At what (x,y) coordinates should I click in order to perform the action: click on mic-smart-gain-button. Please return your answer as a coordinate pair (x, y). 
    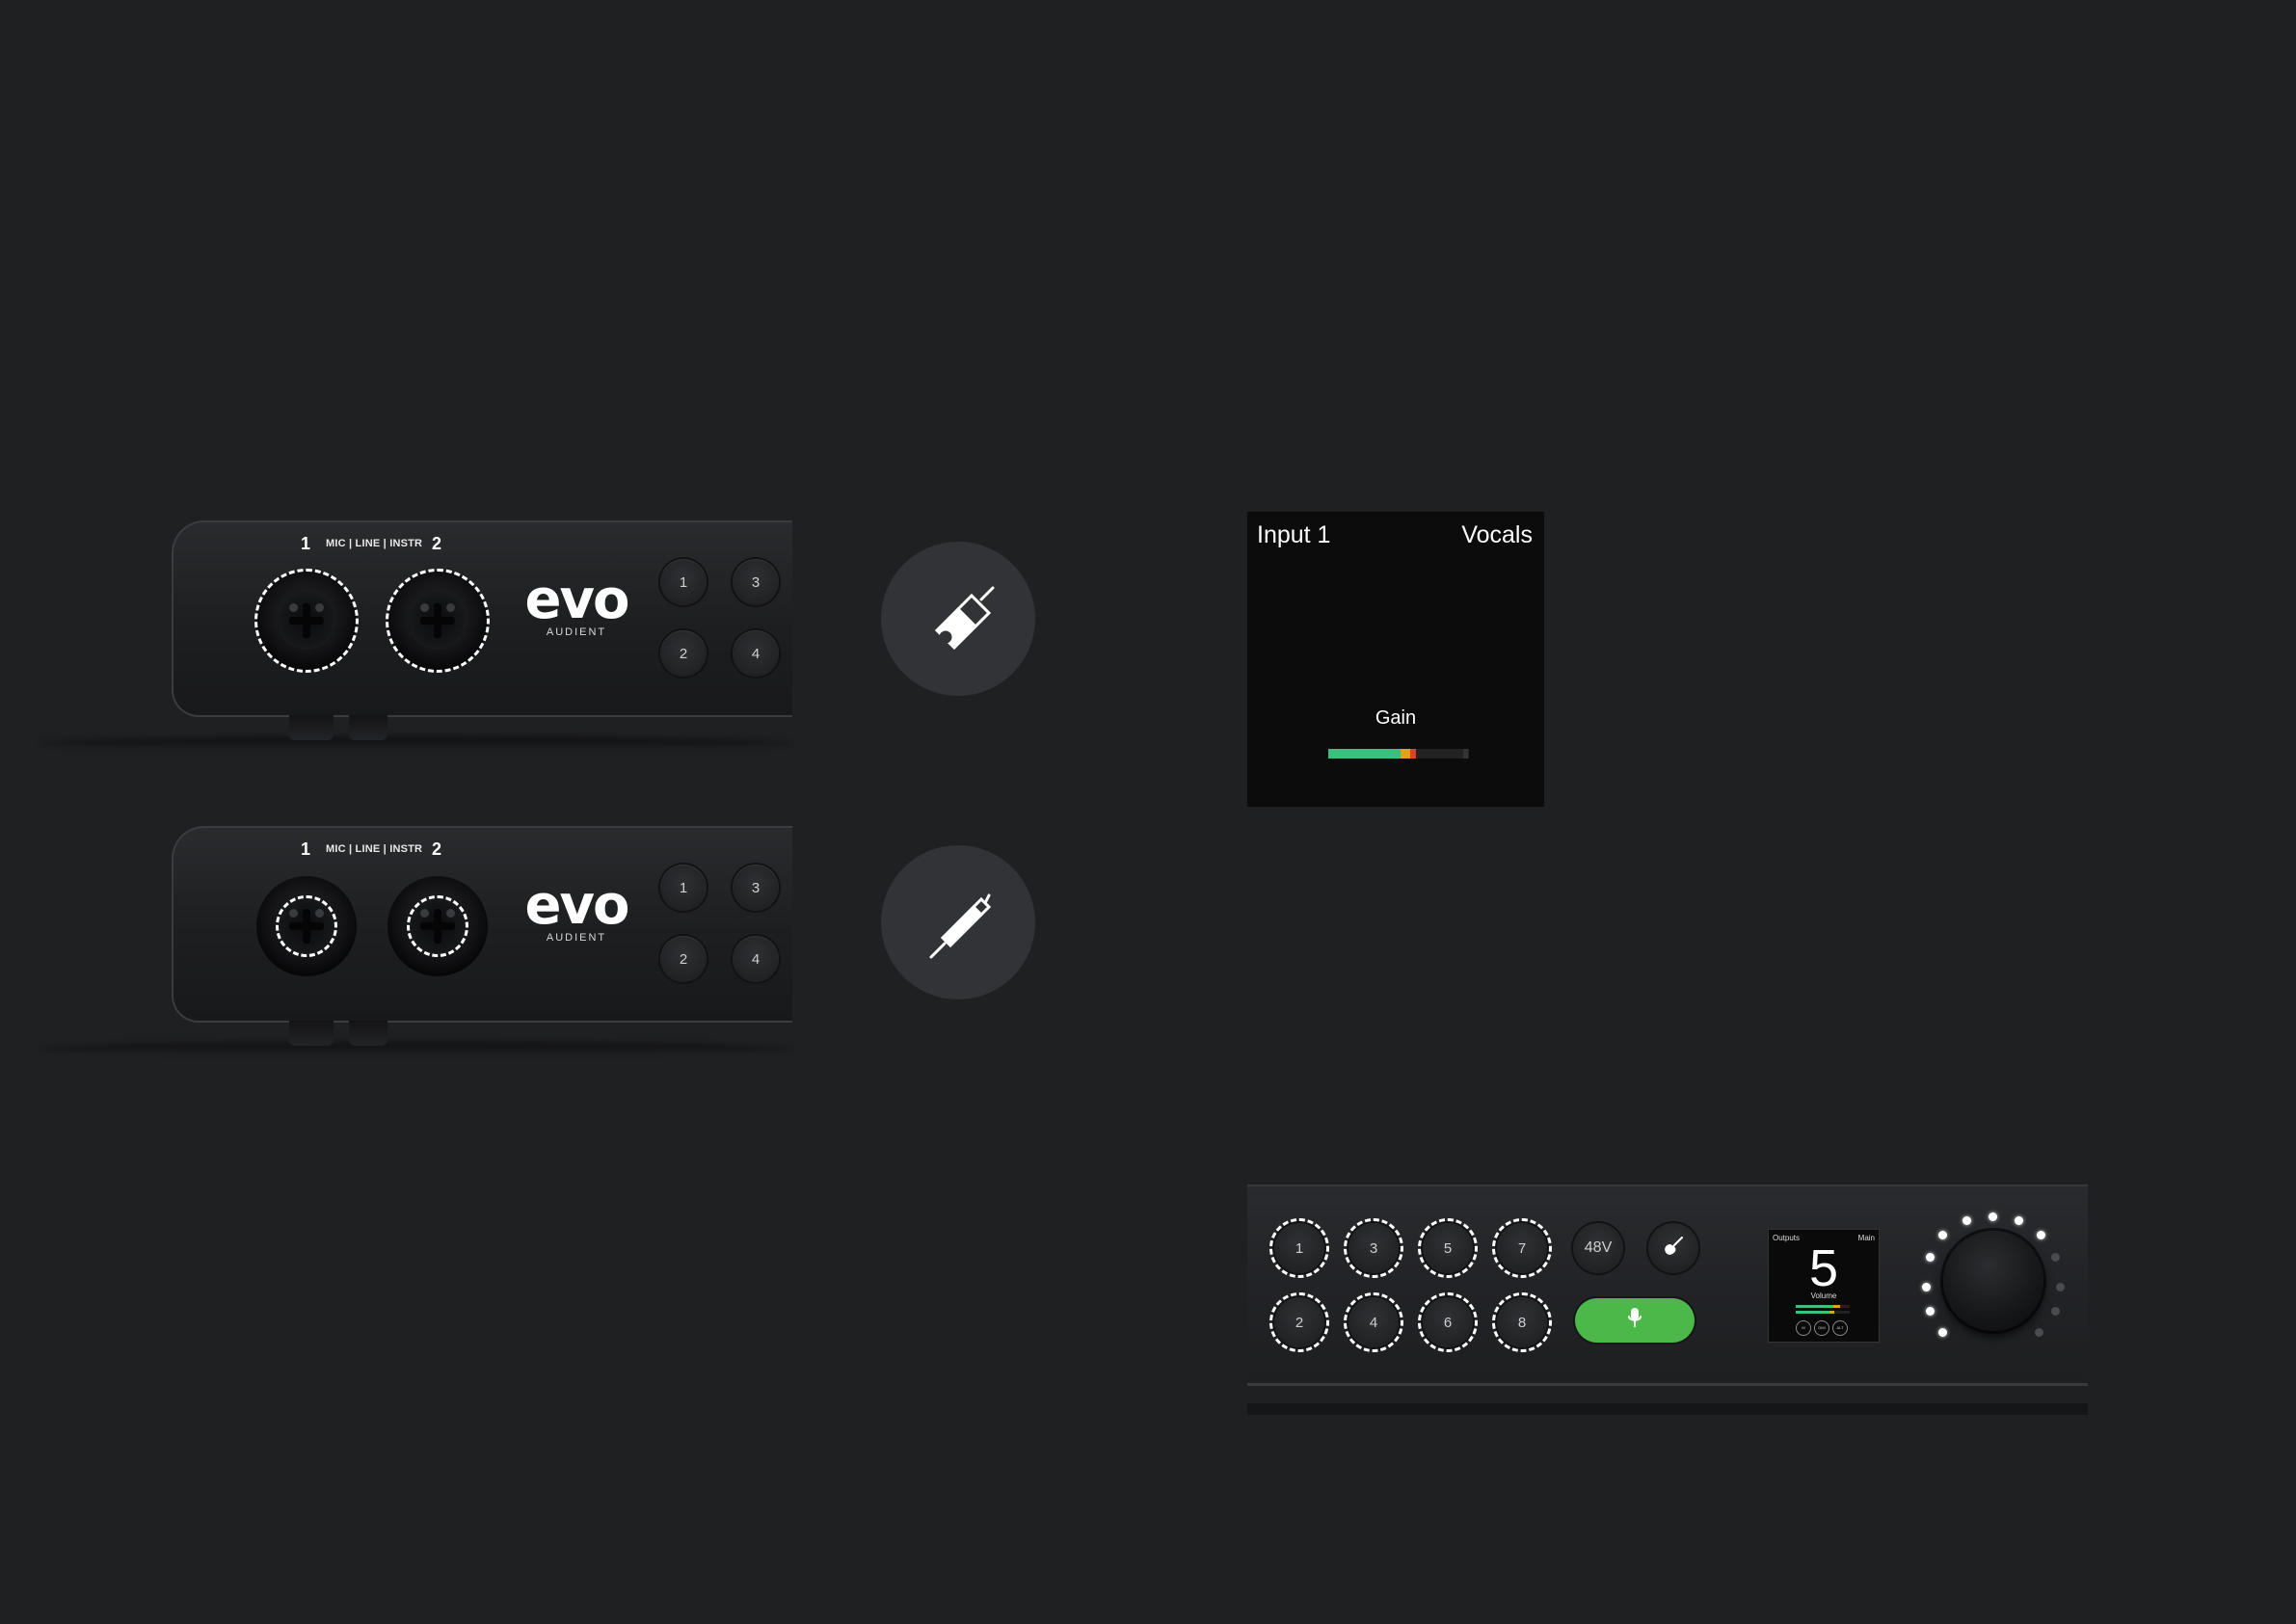
    Looking at the image, I should click on (1635, 1320).